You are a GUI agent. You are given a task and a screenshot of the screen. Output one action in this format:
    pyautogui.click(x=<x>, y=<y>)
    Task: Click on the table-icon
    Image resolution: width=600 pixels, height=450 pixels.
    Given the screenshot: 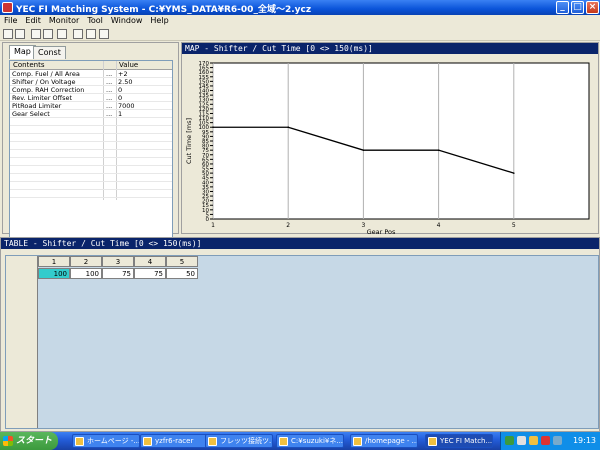 What is the action you would take?
    pyautogui.click(x=104, y=34)
    